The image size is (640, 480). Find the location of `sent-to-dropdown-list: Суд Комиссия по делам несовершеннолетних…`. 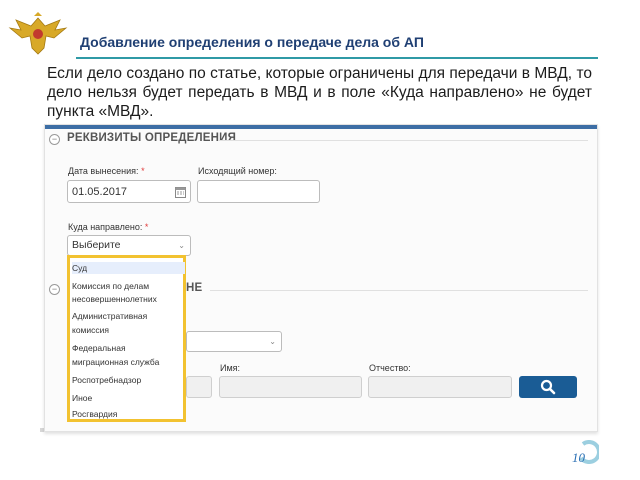

sent-to-dropdown-list: Суд Комиссия по делам несовершеннолетних… is located at coordinates (126, 338).